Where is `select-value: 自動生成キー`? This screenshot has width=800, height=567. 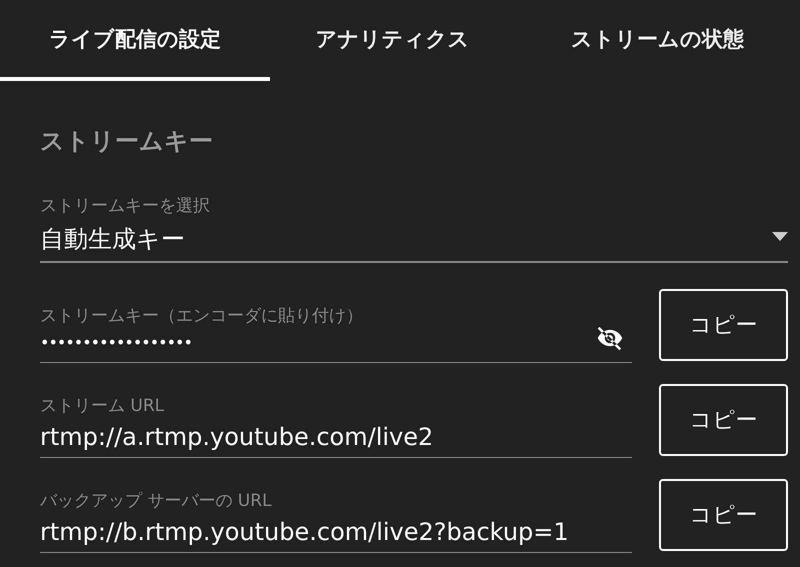 select-value: 自動生成キー is located at coordinates (113, 239).